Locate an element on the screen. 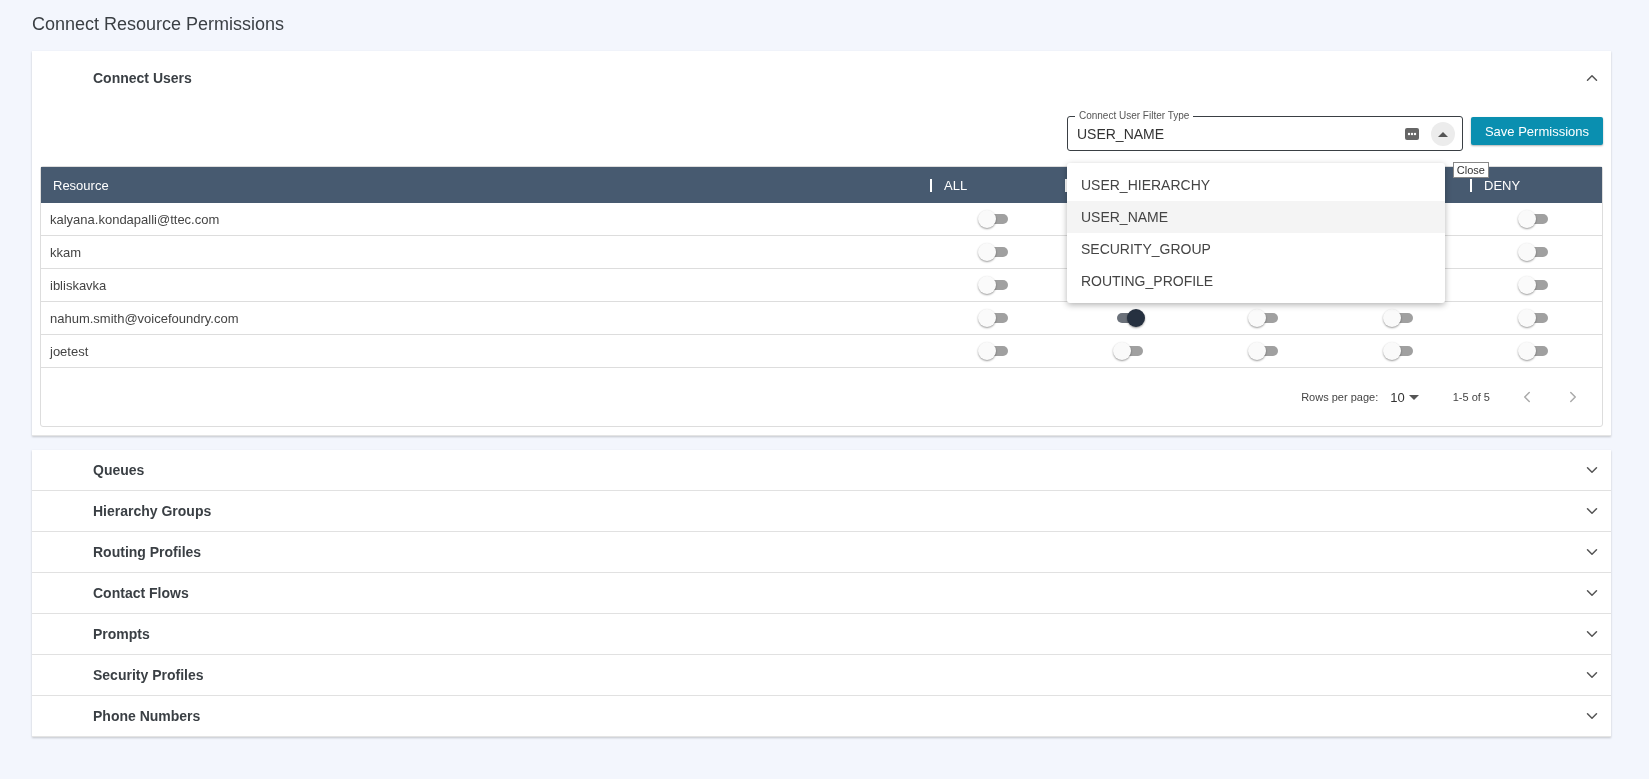 This screenshot has height=779, width=1649. caret-icon is located at coordinates (1442, 134).